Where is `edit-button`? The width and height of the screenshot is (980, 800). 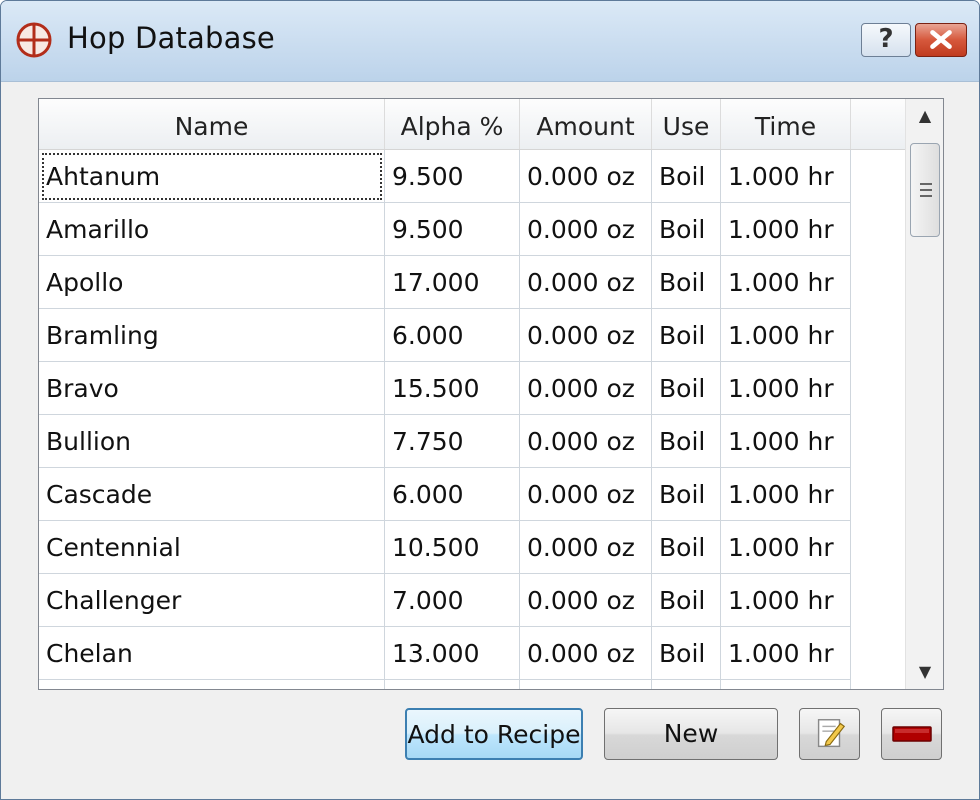 edit-button is located at coordinates (829, 734).